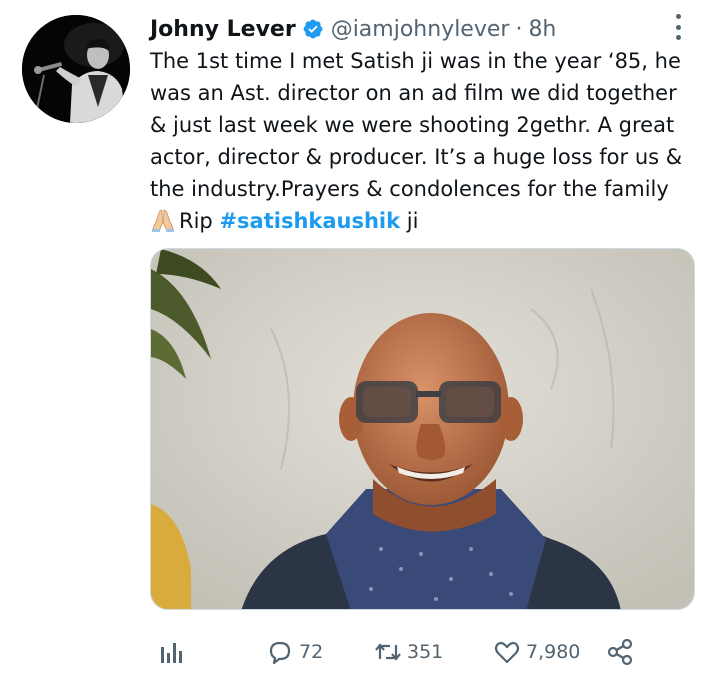 This screenshot has width=706, height=676. I want to click on analytics-icon, so click(171, 653).